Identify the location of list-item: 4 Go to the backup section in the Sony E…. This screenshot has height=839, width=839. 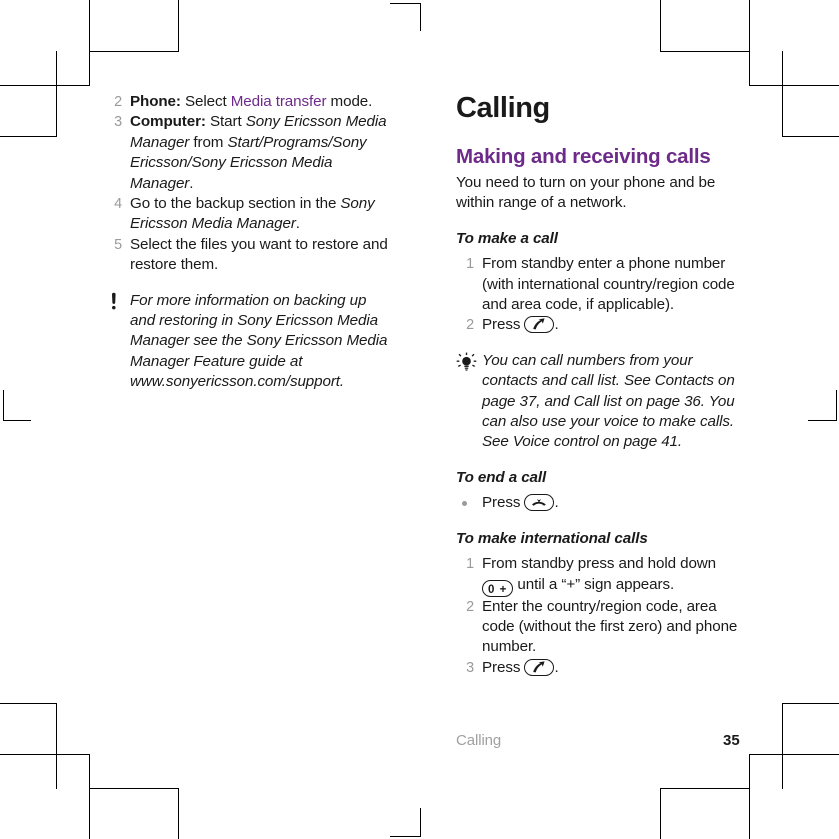
(249, 214).